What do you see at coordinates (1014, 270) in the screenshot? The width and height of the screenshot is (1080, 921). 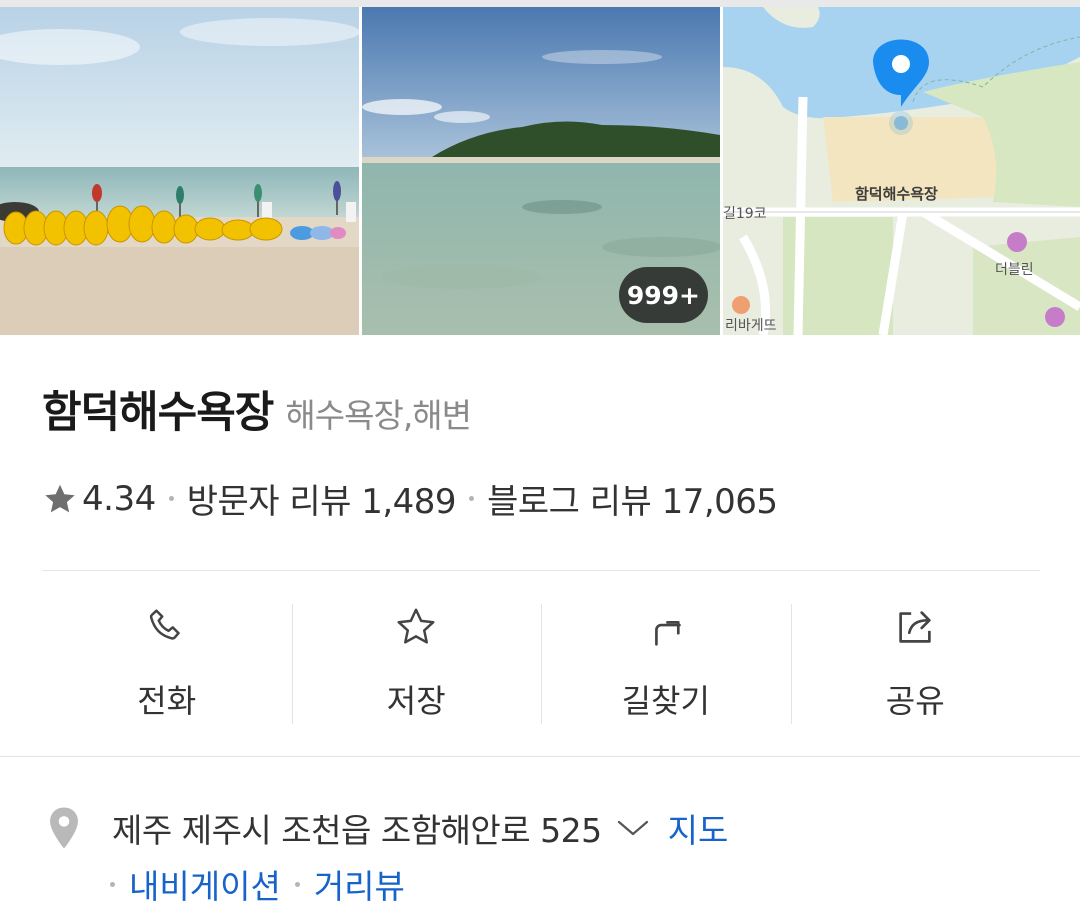 I see `map-place-label: 더블린` at bounding box center [1014, 270].